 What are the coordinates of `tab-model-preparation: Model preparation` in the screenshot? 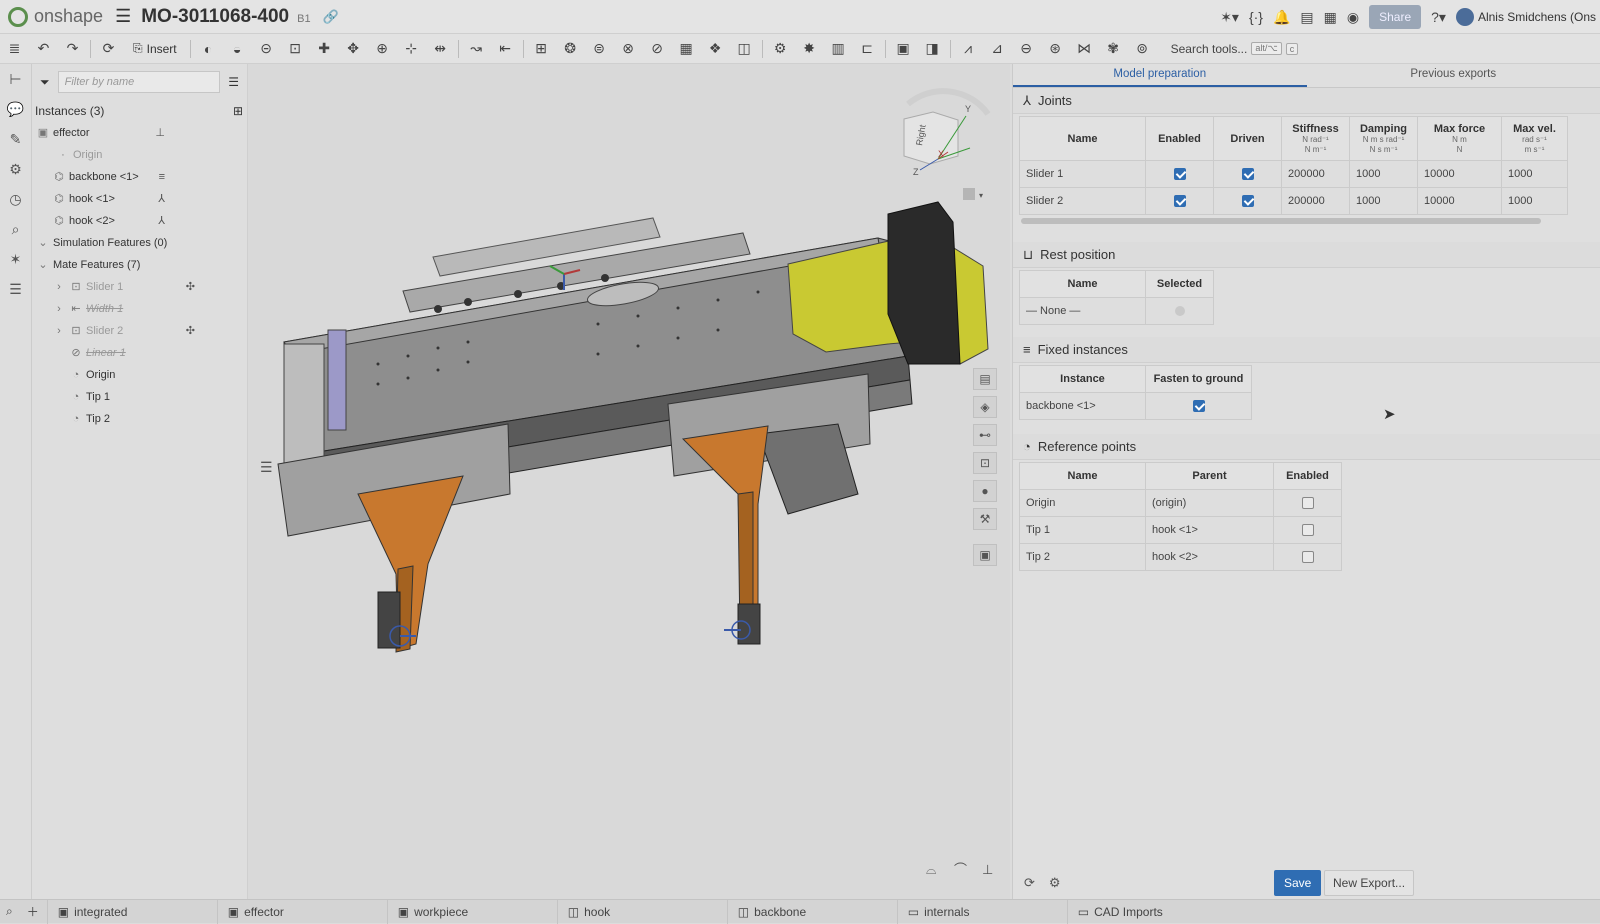 It's located at (1160, 75).